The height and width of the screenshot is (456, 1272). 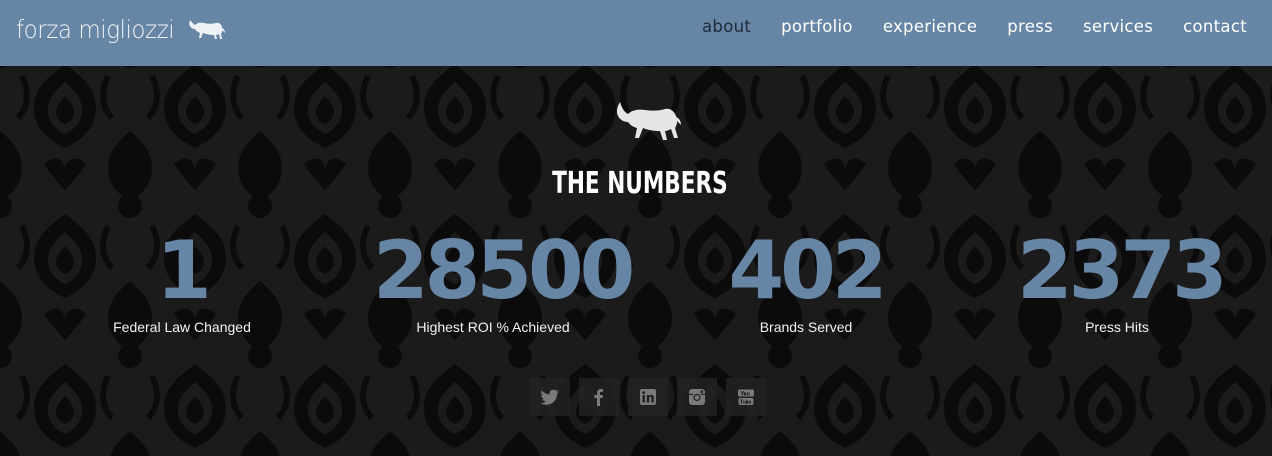 I want to click on facebook-button, so click(x=599, y=397).